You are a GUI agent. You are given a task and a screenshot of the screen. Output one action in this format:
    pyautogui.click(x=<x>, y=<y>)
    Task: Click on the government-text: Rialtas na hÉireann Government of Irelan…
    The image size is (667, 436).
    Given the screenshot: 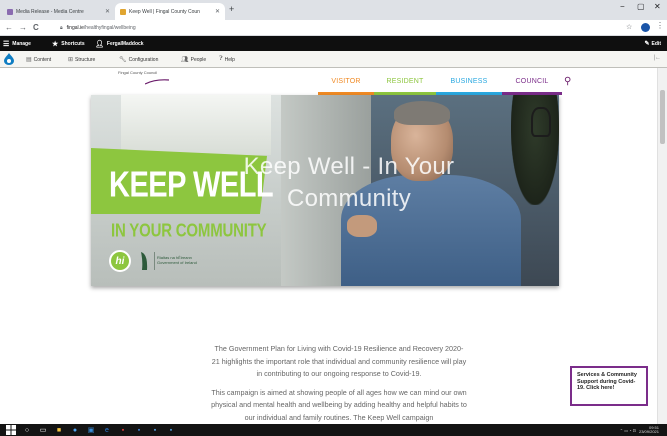 What is the action you would take?
    pyautogui.click(x=177, y=260)
    